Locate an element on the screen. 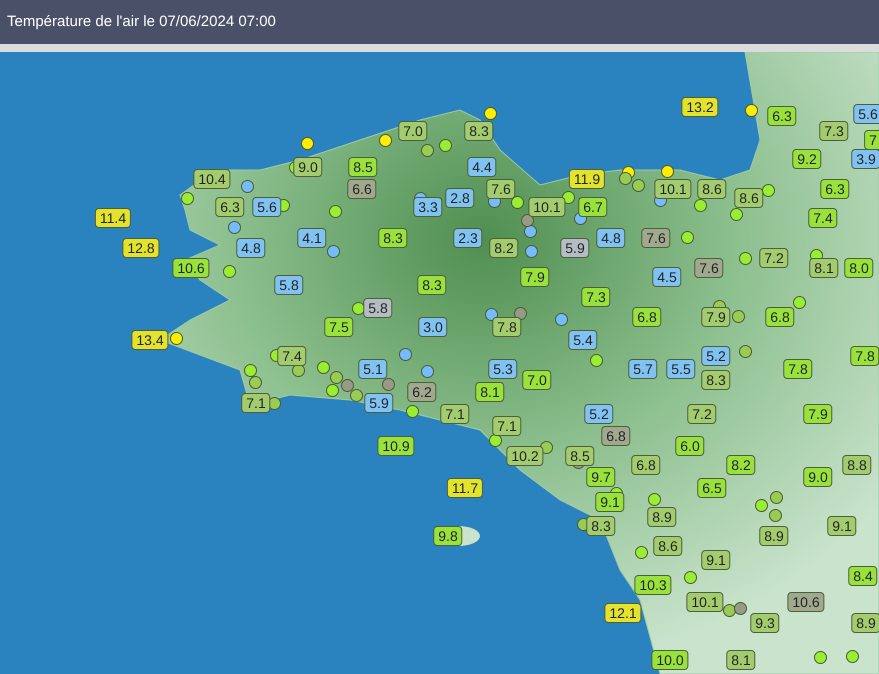  temperature-label: 8.4 is located at coordinates (863, 576).